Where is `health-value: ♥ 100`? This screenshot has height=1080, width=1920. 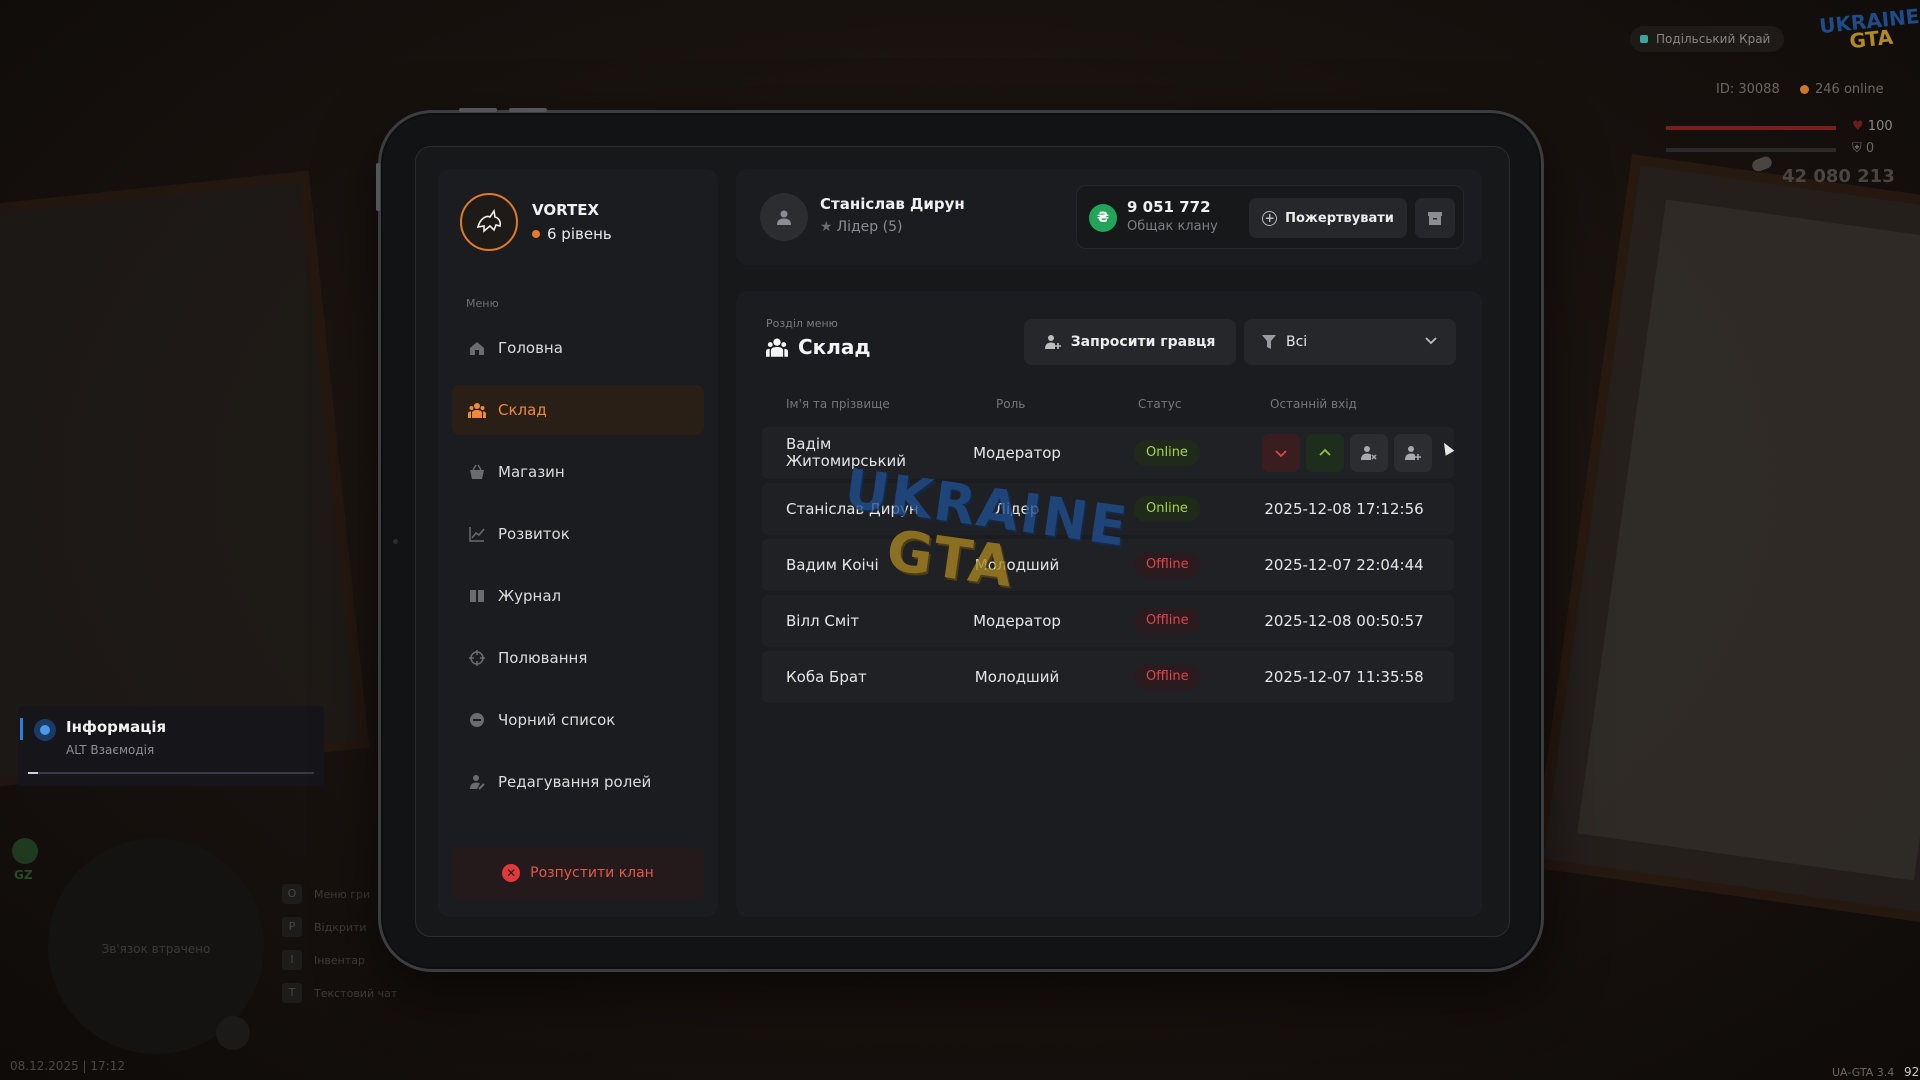
health-value: ♥ 100 is located at coordinates (1872, 126).